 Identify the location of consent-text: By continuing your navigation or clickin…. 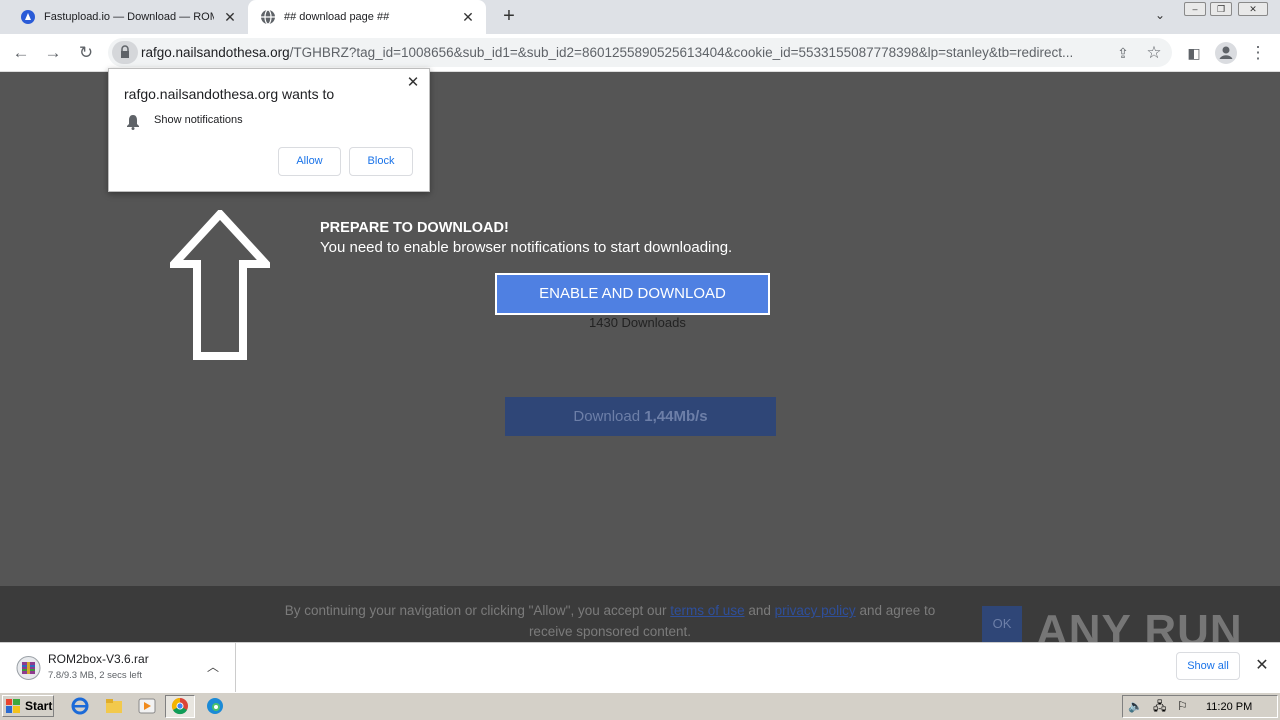
(610, 621).